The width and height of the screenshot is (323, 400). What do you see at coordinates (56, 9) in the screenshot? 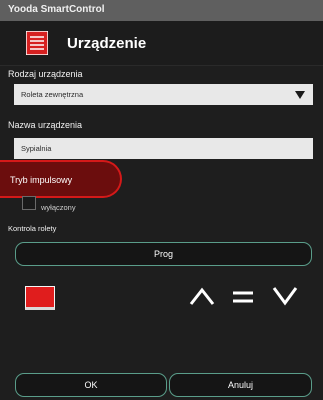
I see `app-title: Yooda SmartControl` at bounding box center [56, 9].